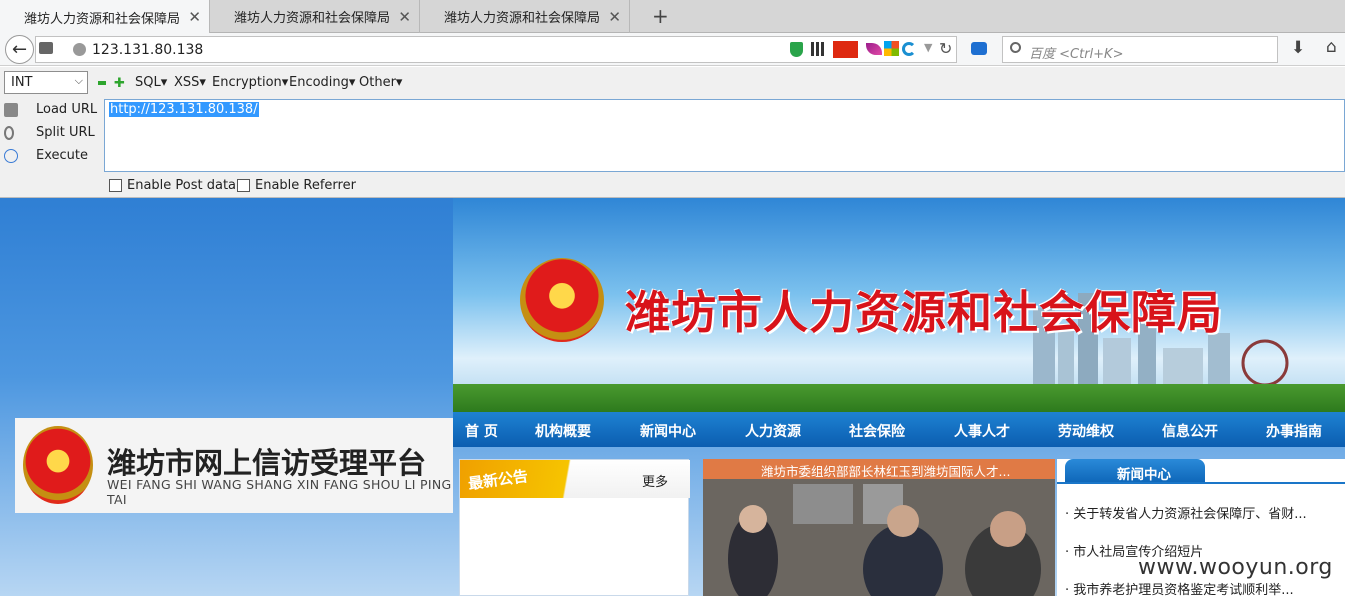  I want to click on windows-icon, so click(891, 48).